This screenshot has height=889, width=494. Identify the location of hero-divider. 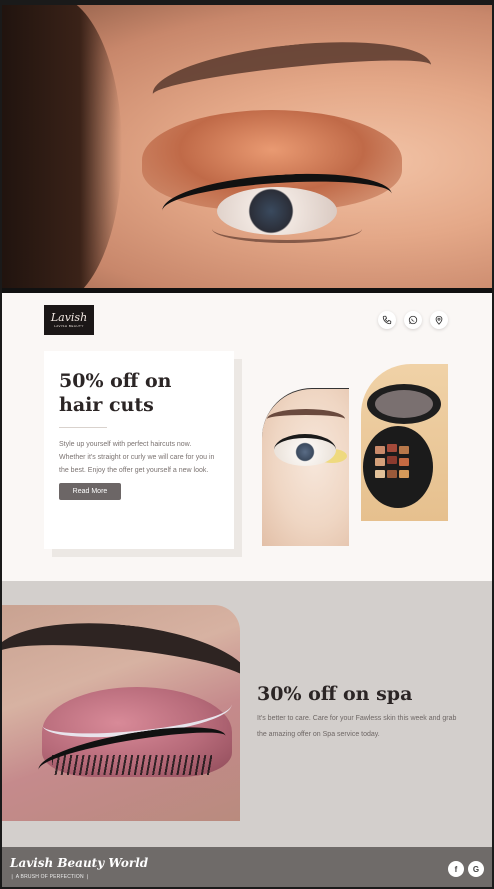
(247, 290).